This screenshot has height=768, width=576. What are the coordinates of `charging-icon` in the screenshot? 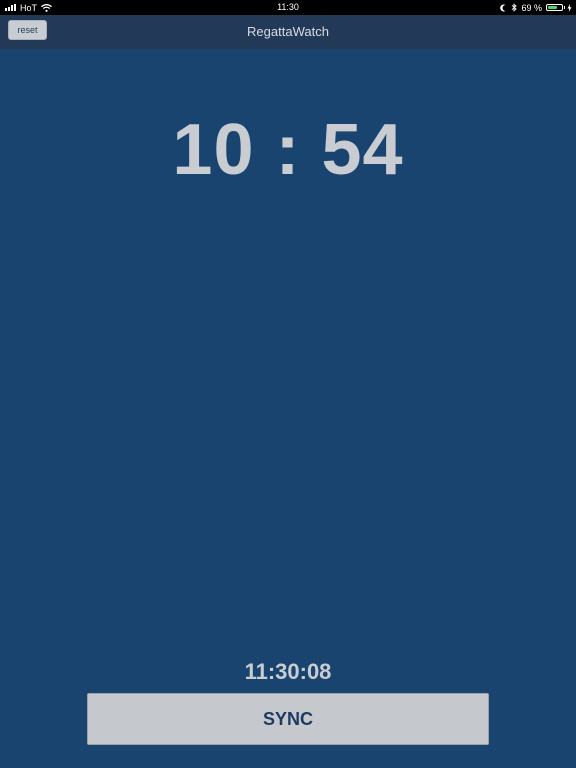 It's located at (569, 7).